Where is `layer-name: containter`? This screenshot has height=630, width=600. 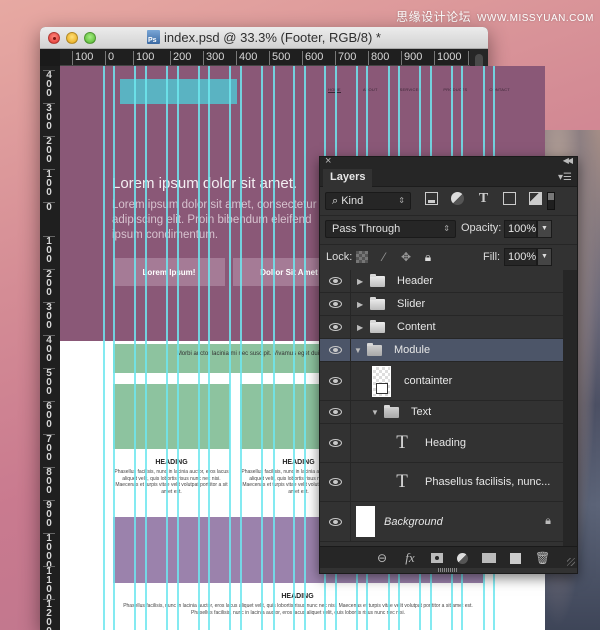 layer-name: containter is located at coordinates (428, 381).